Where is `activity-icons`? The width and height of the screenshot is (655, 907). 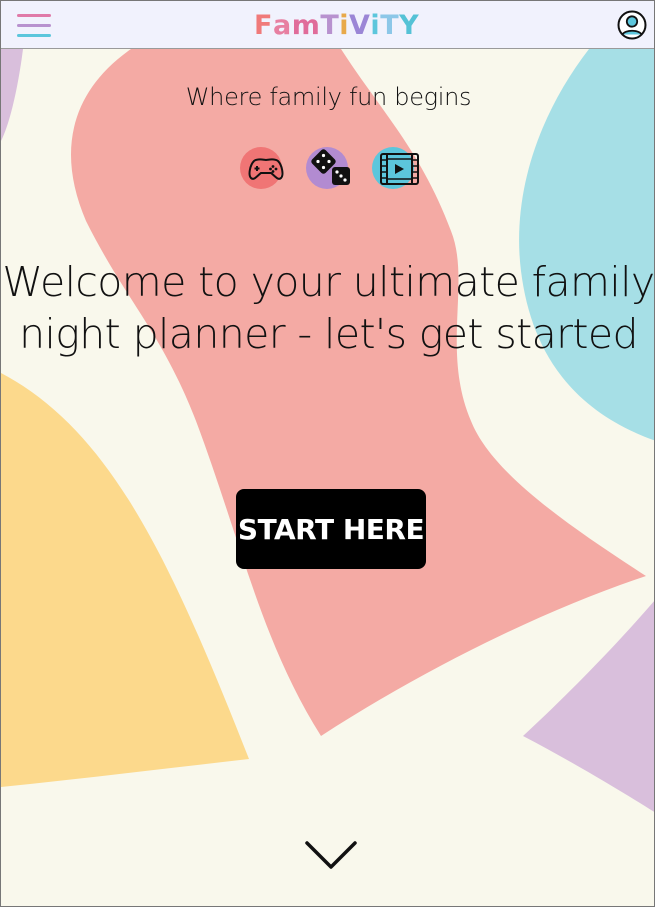
activity-icons is located at coordinates (327, 168).